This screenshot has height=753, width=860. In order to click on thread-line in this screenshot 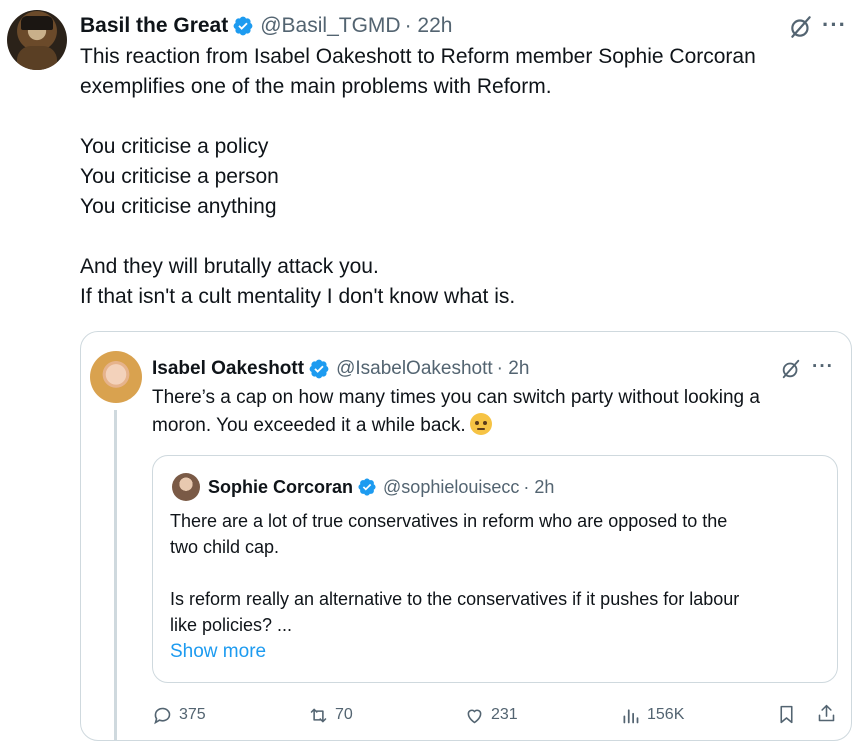, I will do `click(115, 575)`.